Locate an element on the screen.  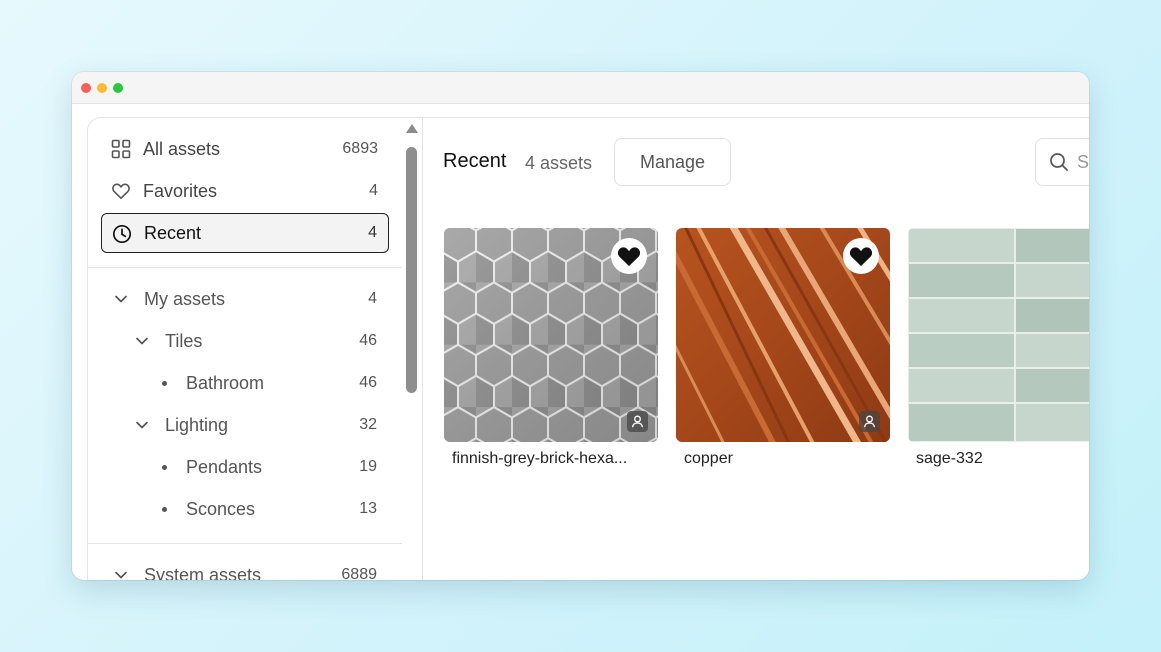
sidebar-item-all-assets: All assets 6893 is located at coordinates (245, 149).